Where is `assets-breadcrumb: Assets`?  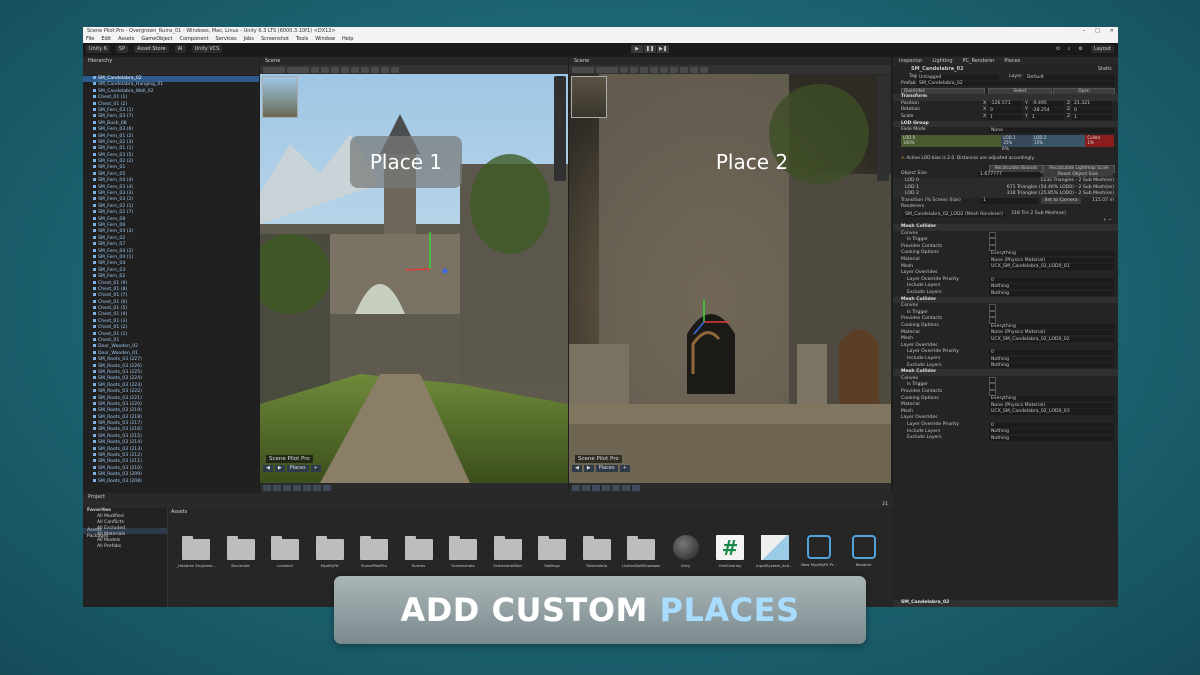 assets-breadcrumb: Assets is located at coordinates (530, 512).